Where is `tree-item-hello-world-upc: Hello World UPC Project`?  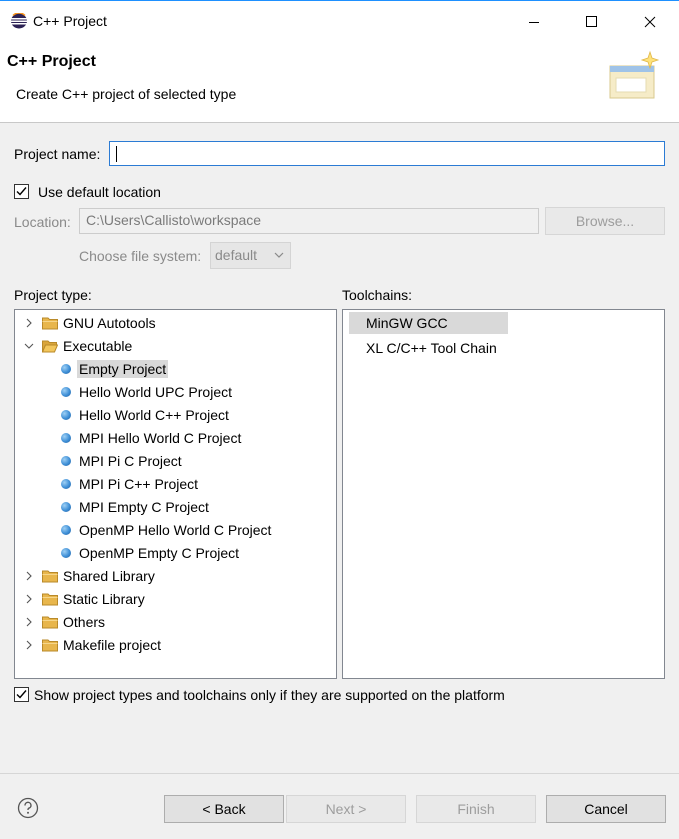 tree-item-hello-world-upc: Hello World UPC Project is located at coordinates (146, 392).